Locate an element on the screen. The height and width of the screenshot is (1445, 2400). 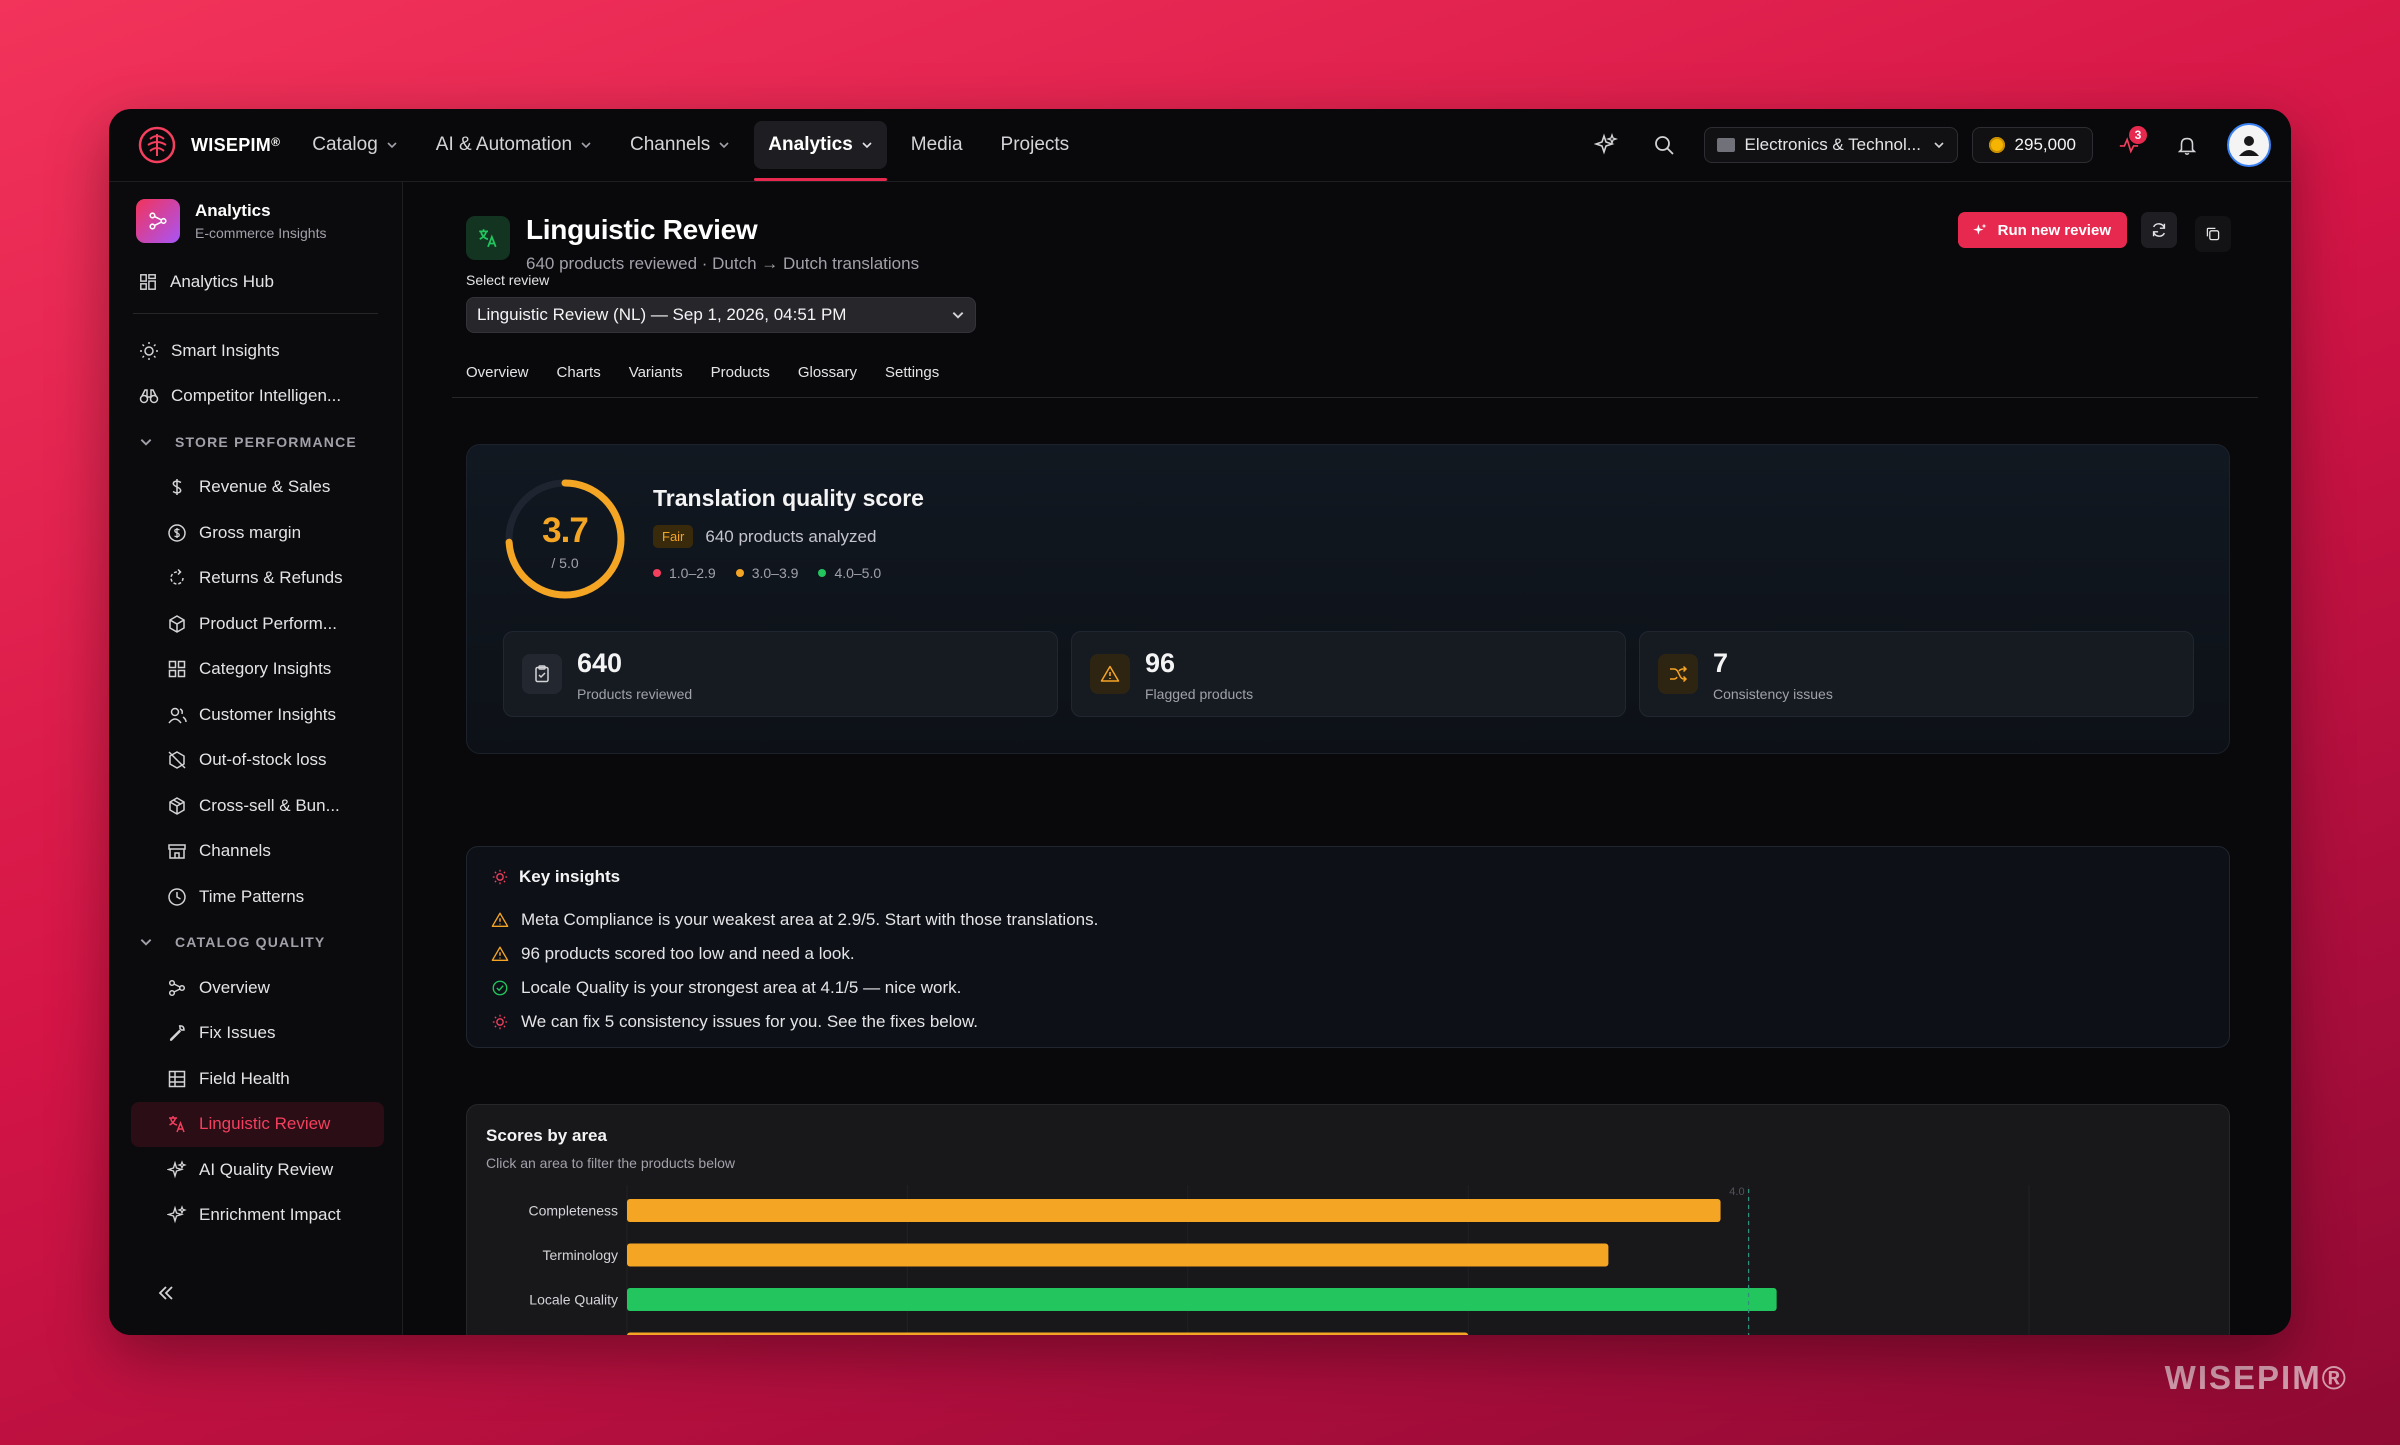
sidebar-item-label: Smart Insights is located at coordinates (225, 350).